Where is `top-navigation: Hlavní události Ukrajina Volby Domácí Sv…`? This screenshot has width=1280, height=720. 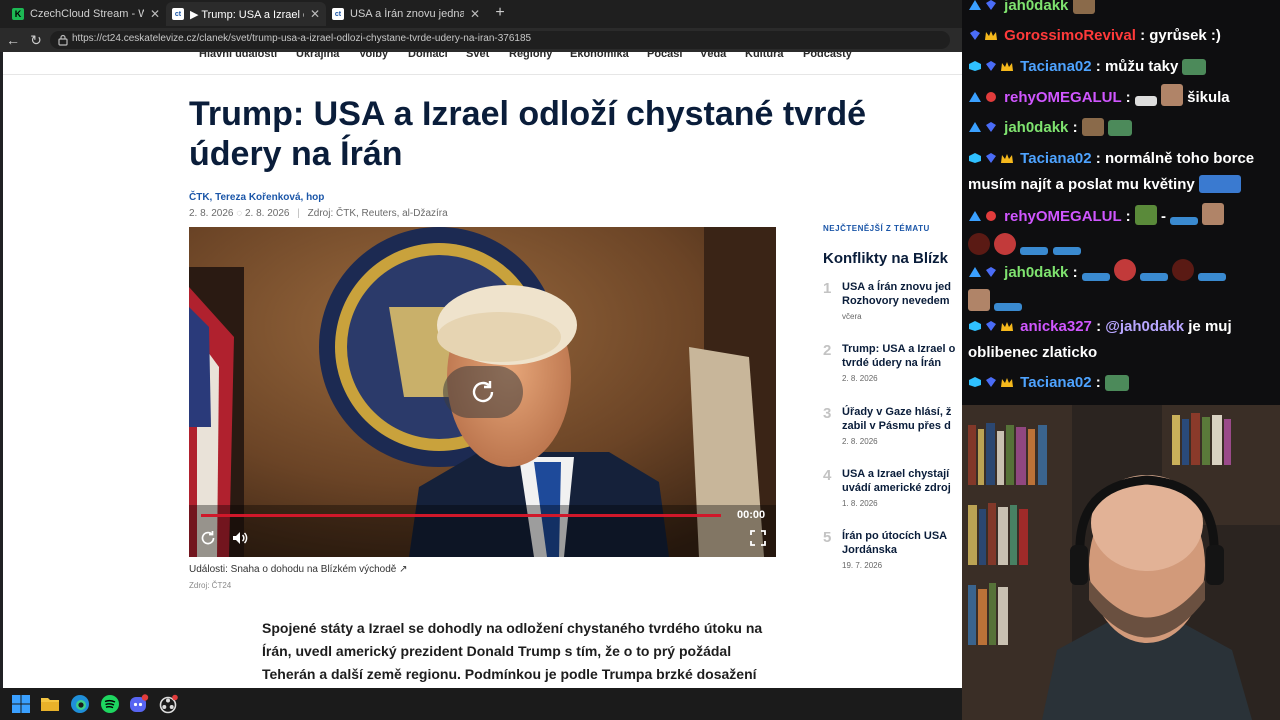 top-navigation: Hlavní události Ukrajina Volby Domácí Sv… is located at coordinates (482, 63).